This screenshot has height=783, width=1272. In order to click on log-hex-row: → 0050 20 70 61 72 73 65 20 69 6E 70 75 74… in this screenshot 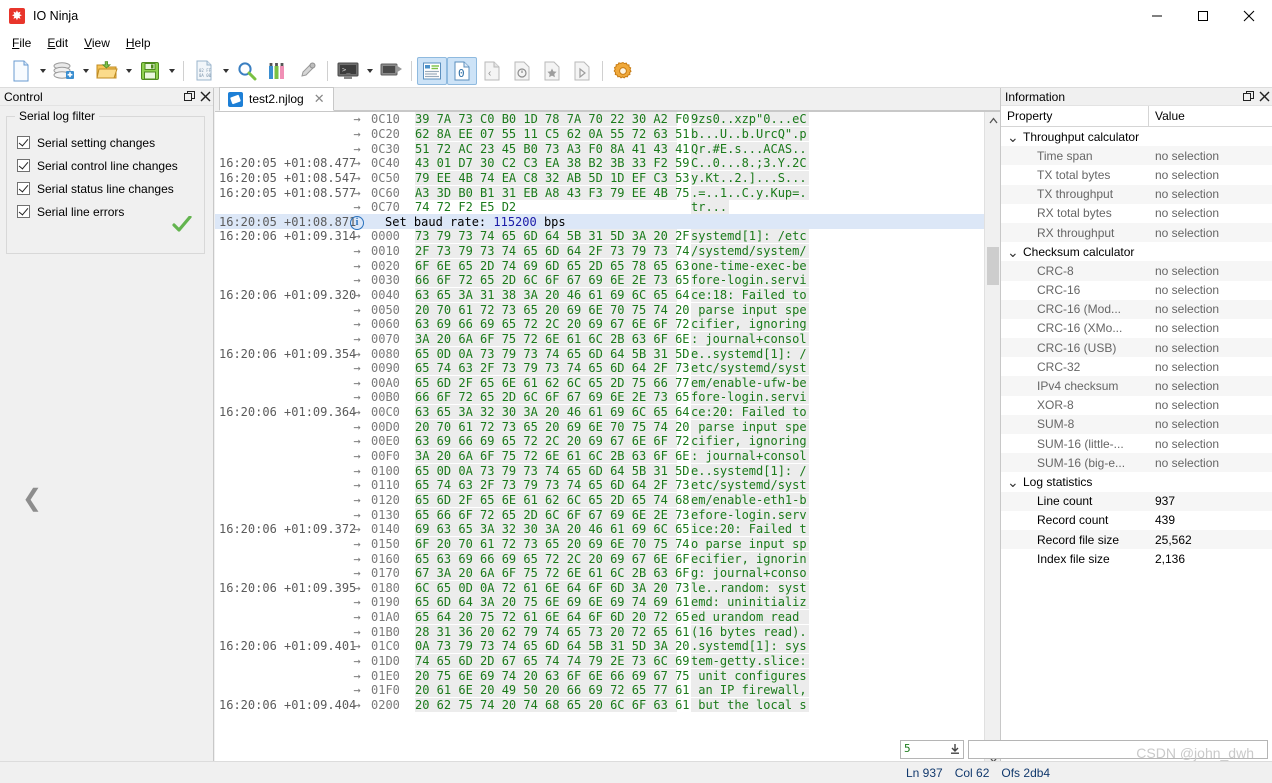, I will do `click(599, 309)`.